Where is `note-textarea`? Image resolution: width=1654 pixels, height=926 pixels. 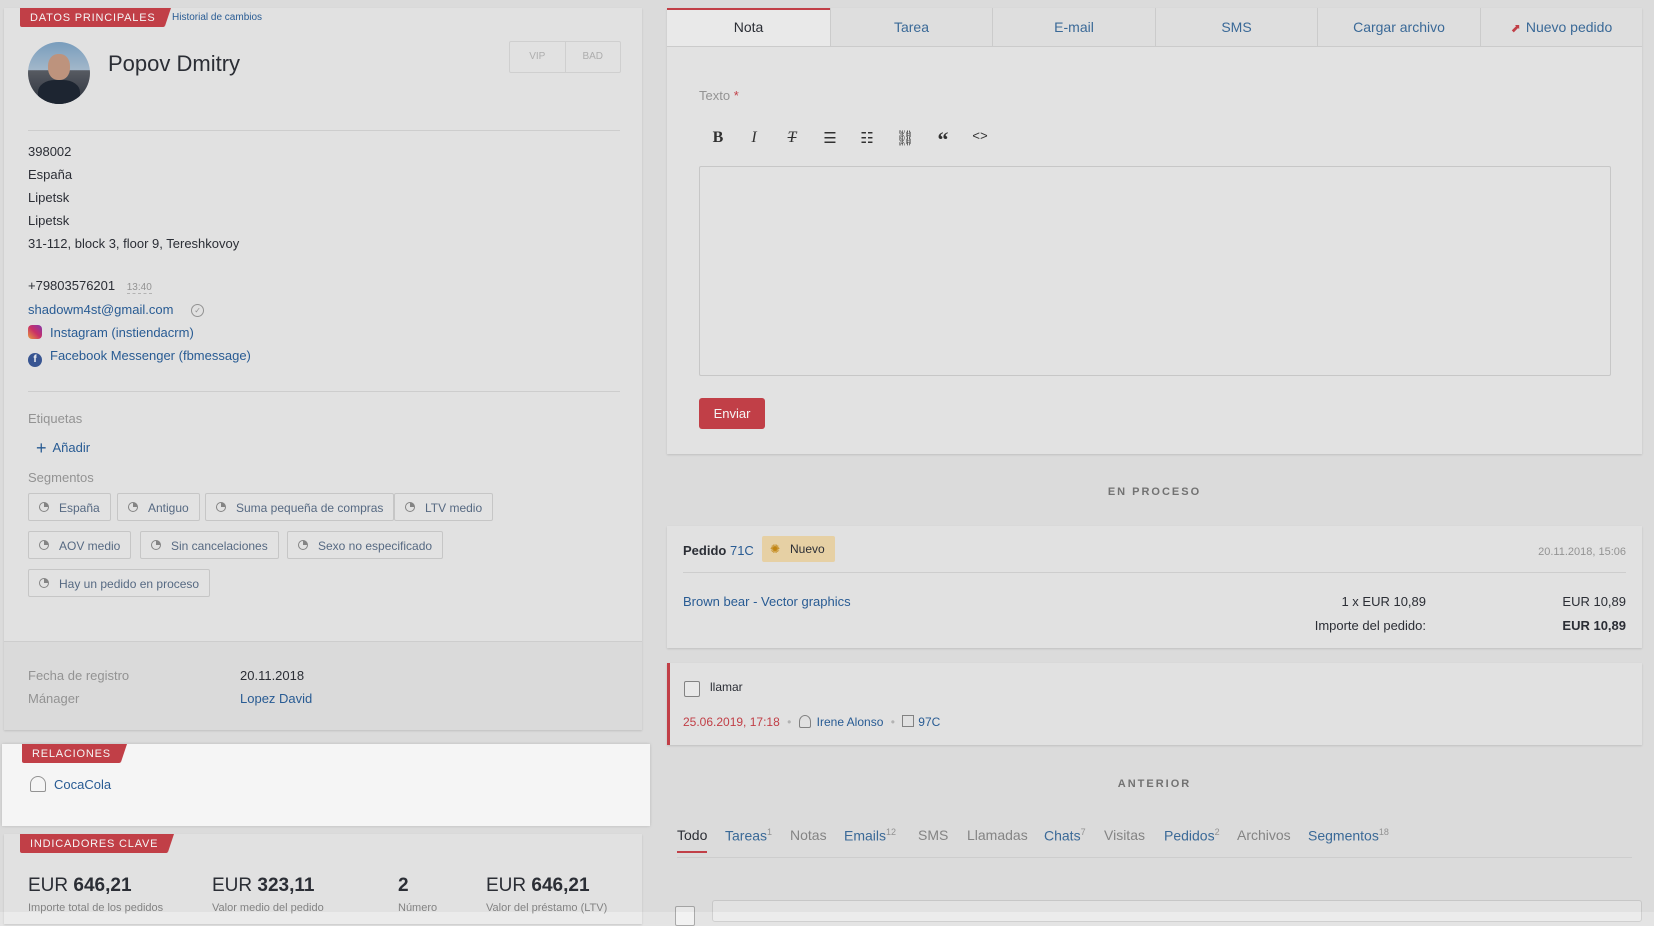 note-textarea is located at coordinates (1155, 271).